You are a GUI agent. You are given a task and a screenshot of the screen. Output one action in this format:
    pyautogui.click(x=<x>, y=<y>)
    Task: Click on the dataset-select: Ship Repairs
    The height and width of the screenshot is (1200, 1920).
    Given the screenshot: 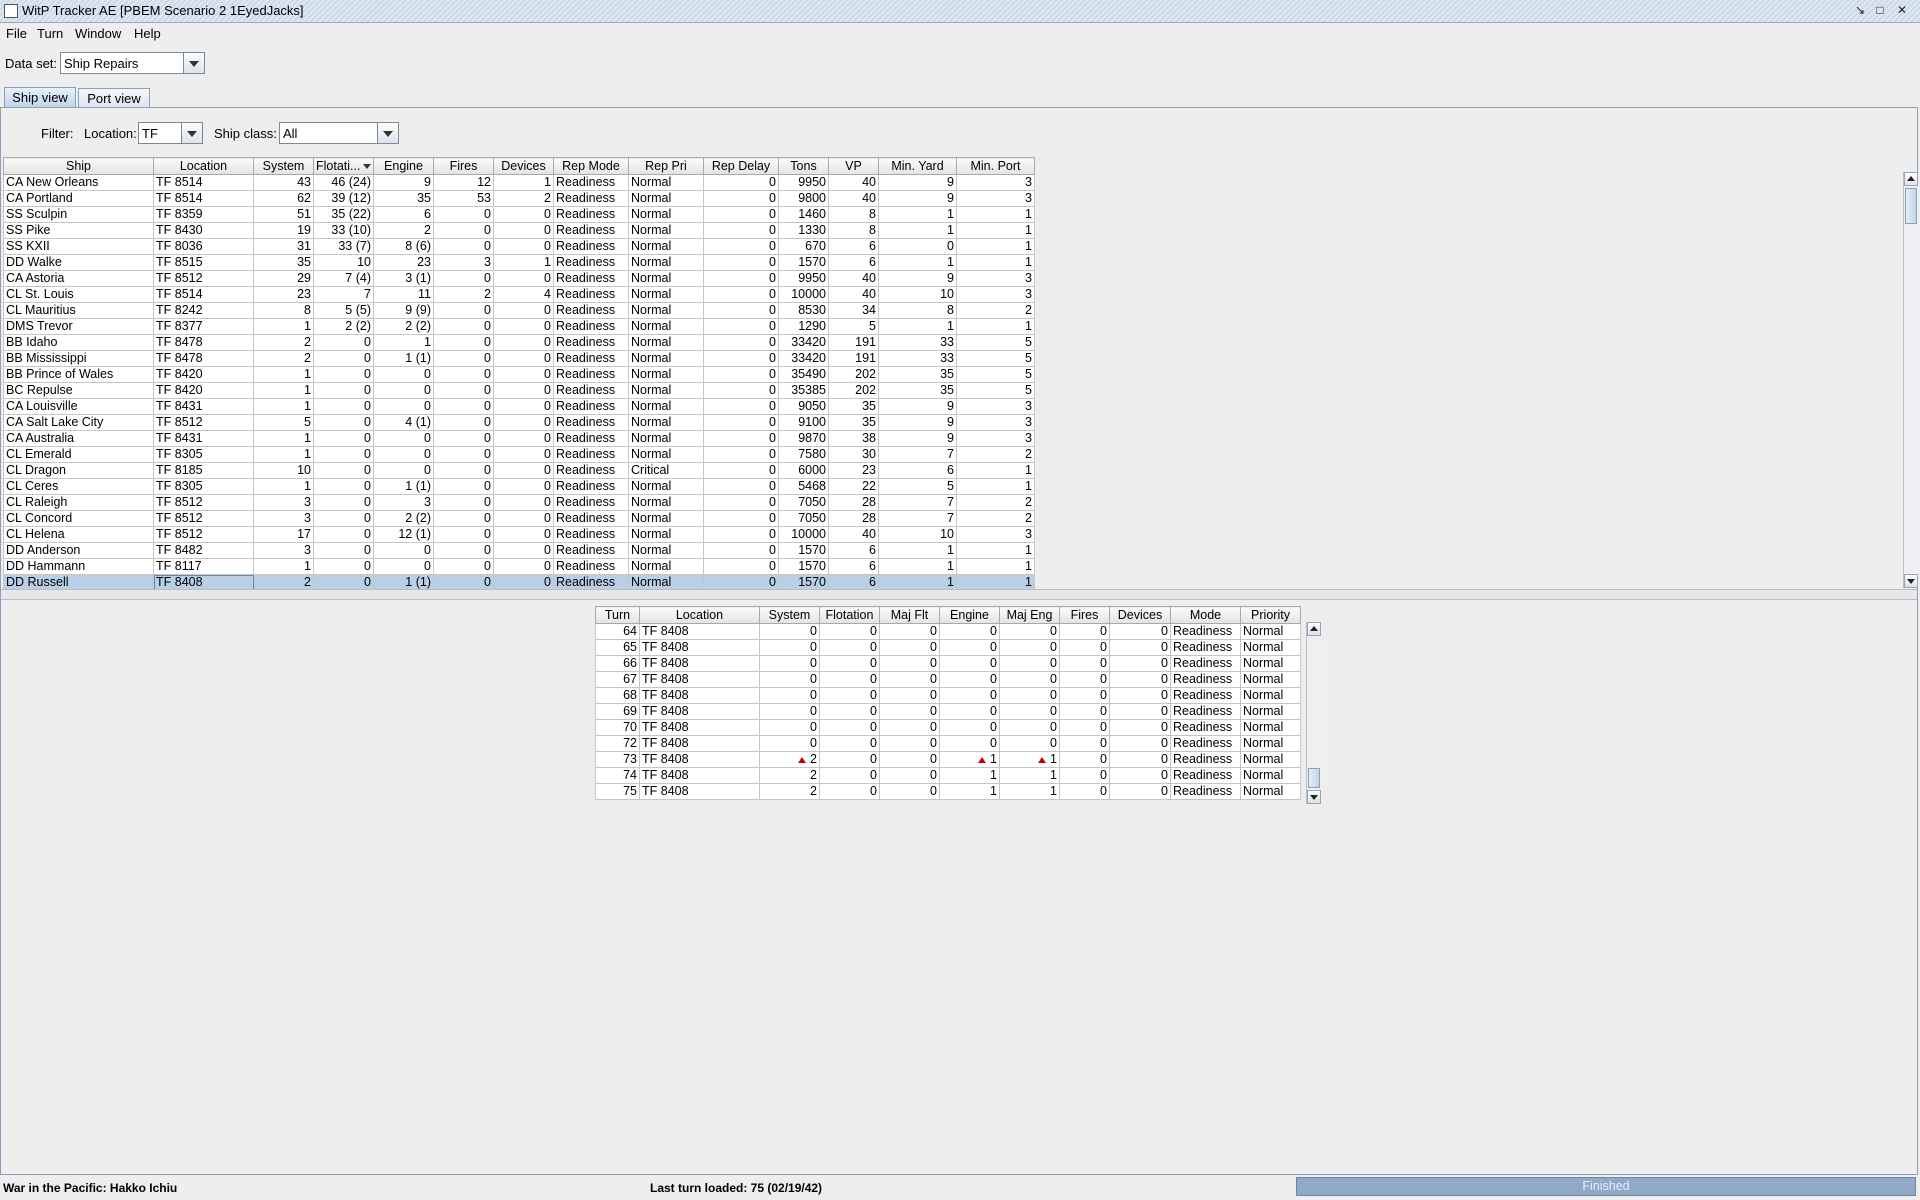 What is the action you would take?
    pyautogui.click(x=132, y=63)
    